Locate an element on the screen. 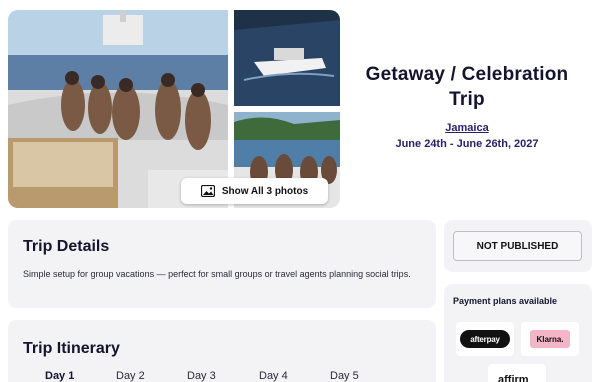 This screenshot has width=600, height=382. tab-day-2: Day 2 is located at coordinates (130, 376).